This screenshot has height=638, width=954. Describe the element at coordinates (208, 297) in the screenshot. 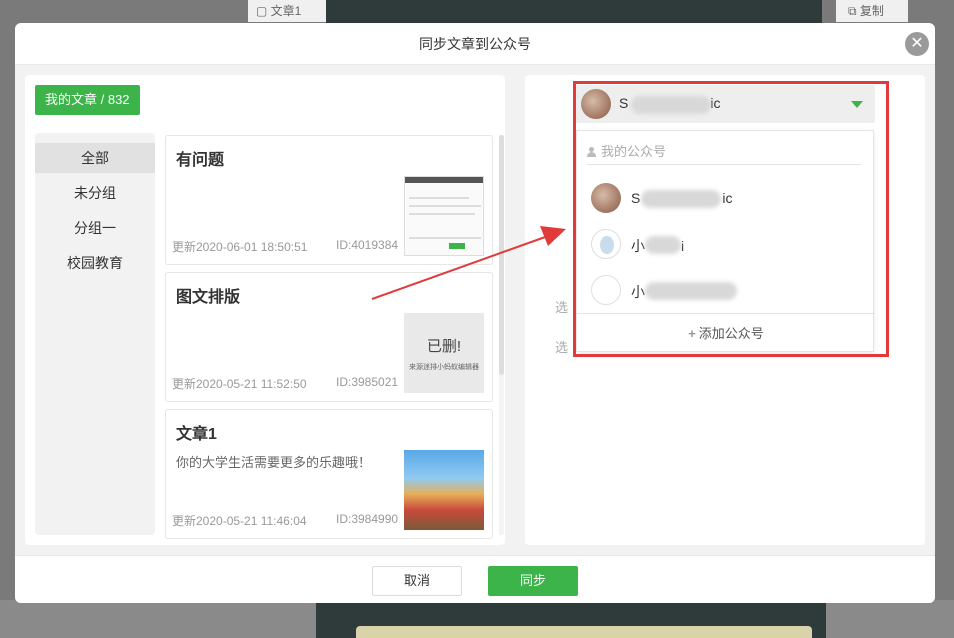

I see `article-title: 图文排版` at that location.